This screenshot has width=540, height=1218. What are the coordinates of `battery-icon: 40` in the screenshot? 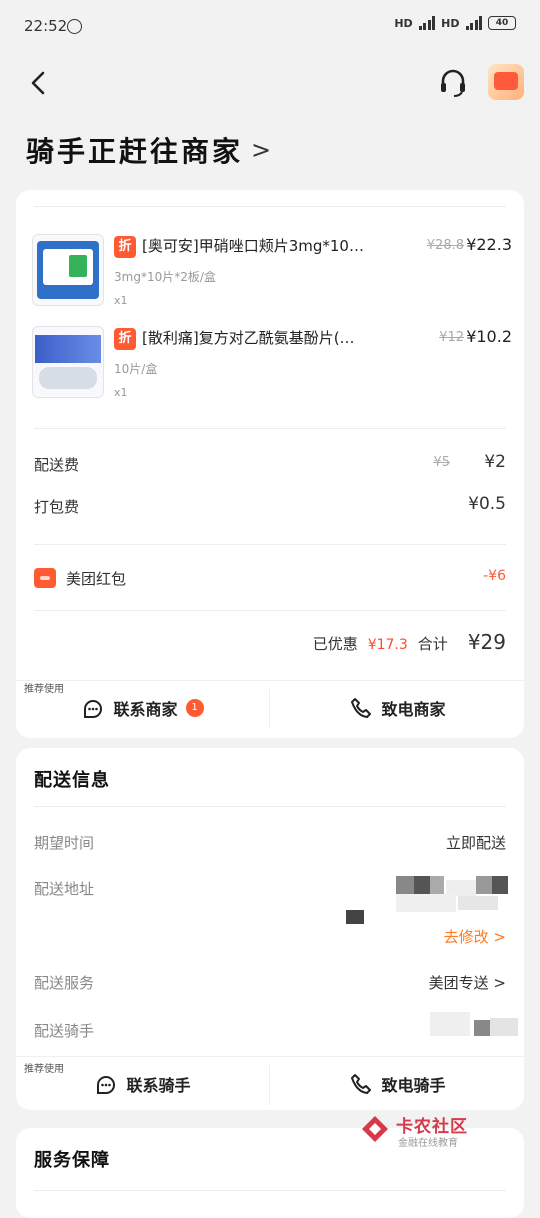 It's located at (502, 23).